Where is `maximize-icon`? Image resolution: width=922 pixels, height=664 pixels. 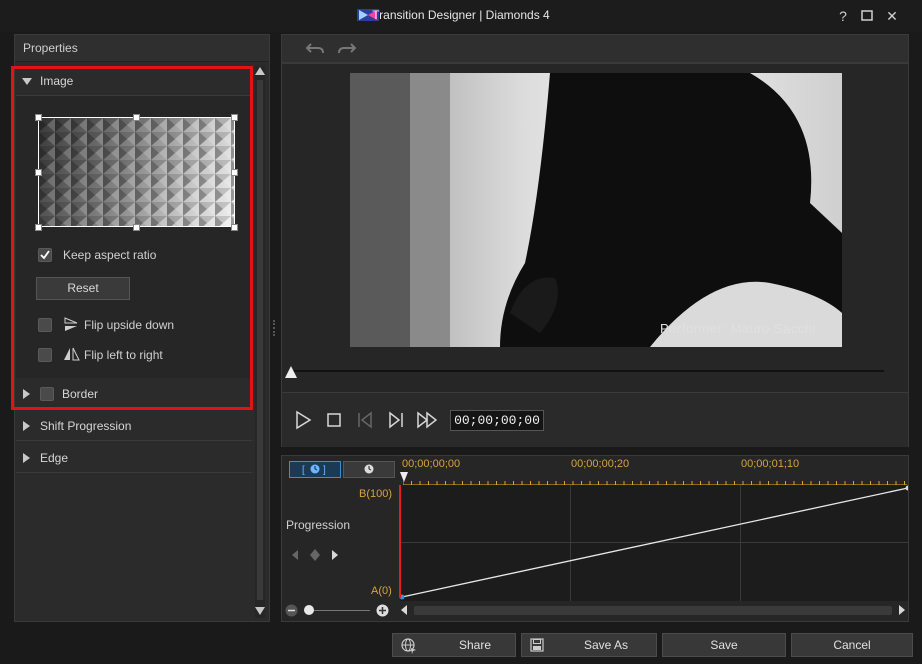
maximize-icon is located at coordinates (867, 15).